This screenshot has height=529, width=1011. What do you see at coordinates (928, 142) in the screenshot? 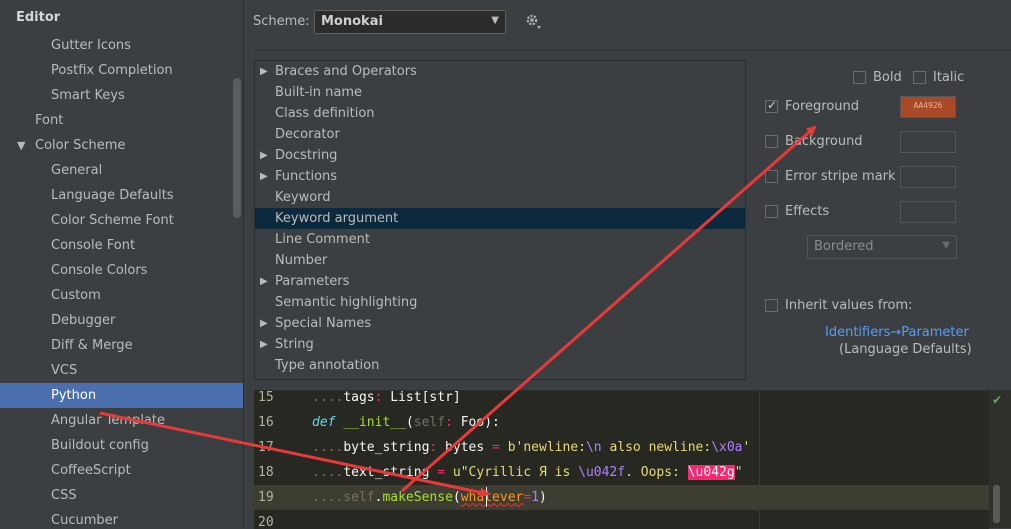
I see `background-color-swatch` at bounding box center [928, 142].